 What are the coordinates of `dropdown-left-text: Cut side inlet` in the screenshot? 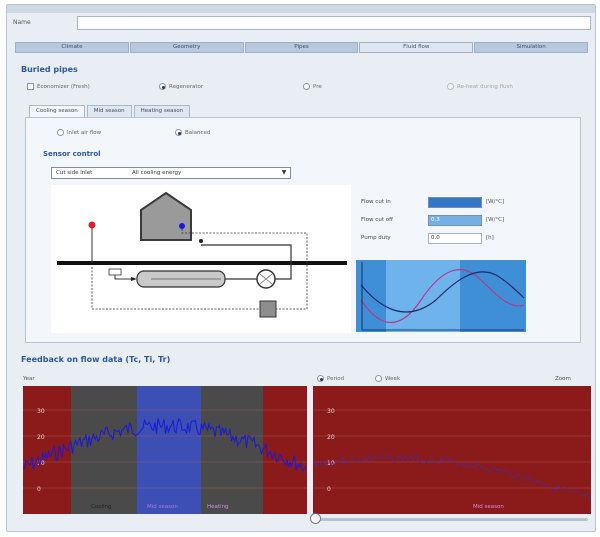 It's located at (74, 173).